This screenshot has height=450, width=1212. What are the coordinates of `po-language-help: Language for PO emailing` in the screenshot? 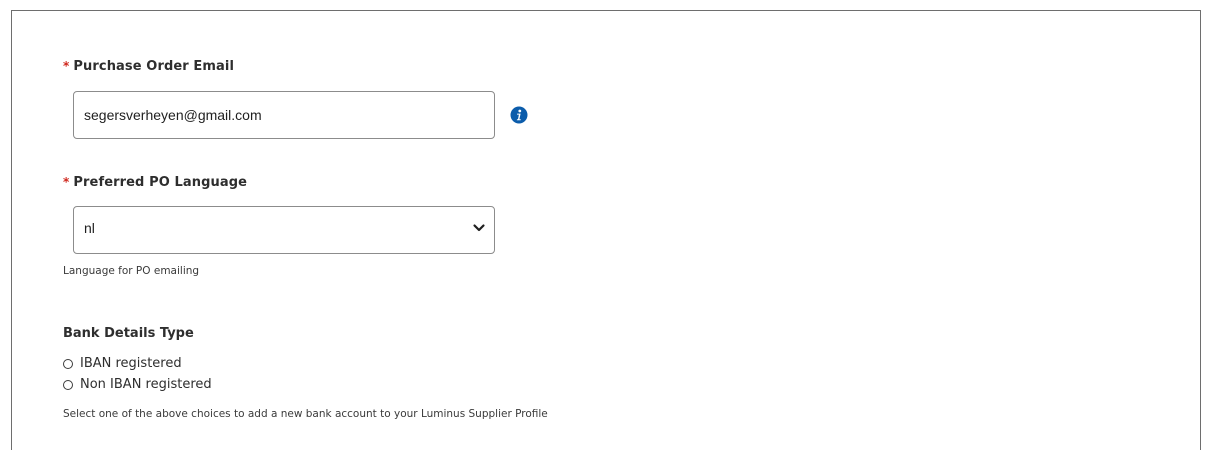 It's located at (131, 271).